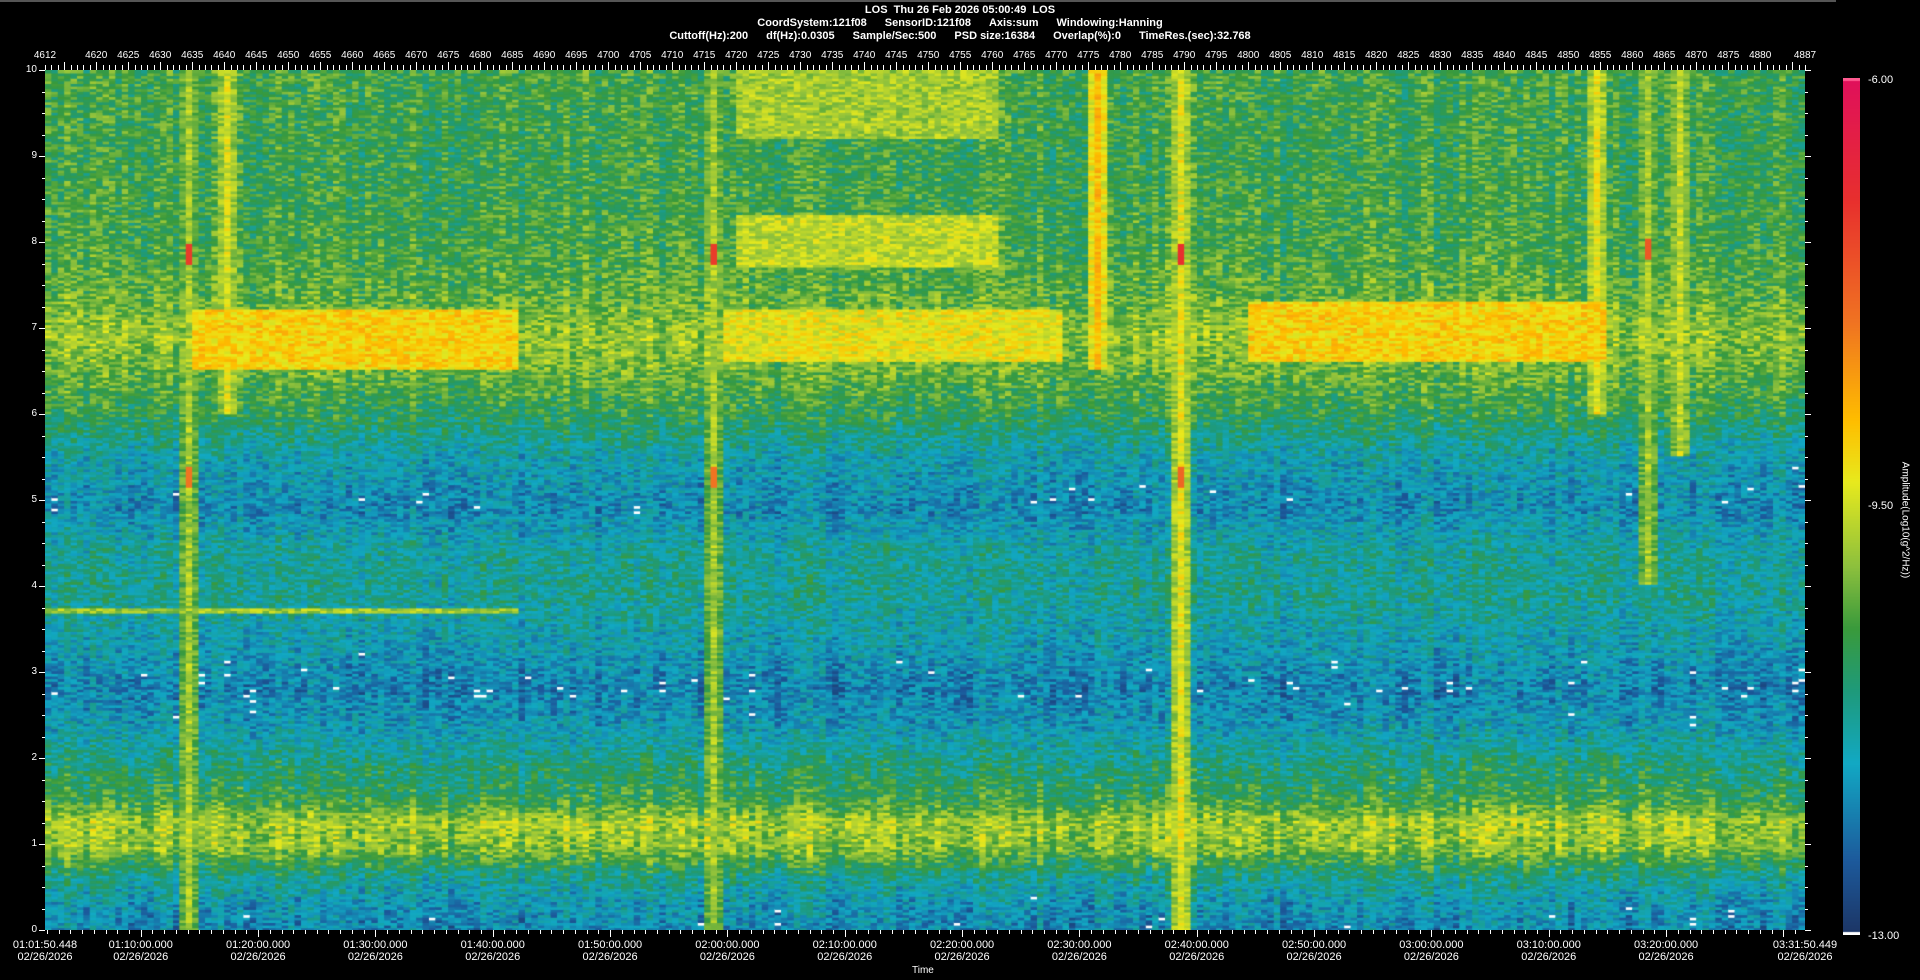 Image resolution: width=1920 pixels, height=980 pixels. What do you see at coordinates (812, 23) in the screenshot?
I see `coord-system: CoordSystem:121f08` at bounding box center [812, 23].